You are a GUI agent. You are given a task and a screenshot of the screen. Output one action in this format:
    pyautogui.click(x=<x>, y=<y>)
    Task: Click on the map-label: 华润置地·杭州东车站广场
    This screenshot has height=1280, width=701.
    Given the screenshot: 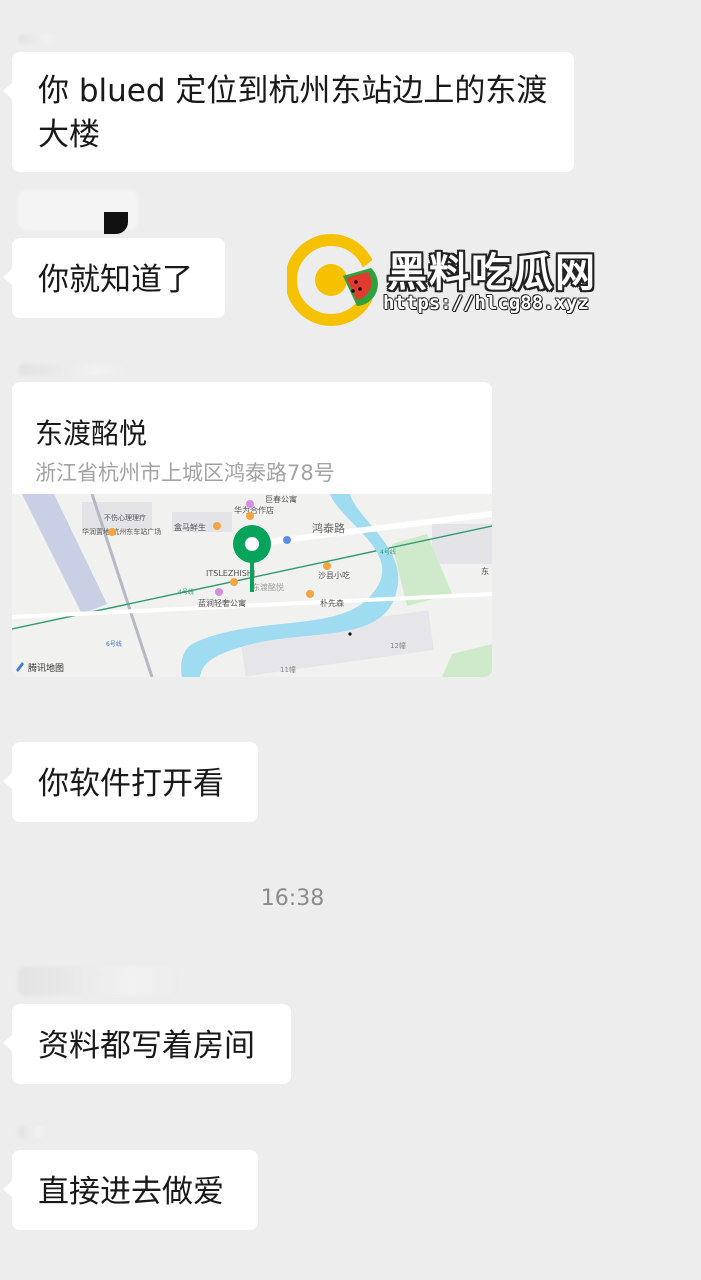 What is the action you would take?
    pyautogui.click(x=121, y=531)
    